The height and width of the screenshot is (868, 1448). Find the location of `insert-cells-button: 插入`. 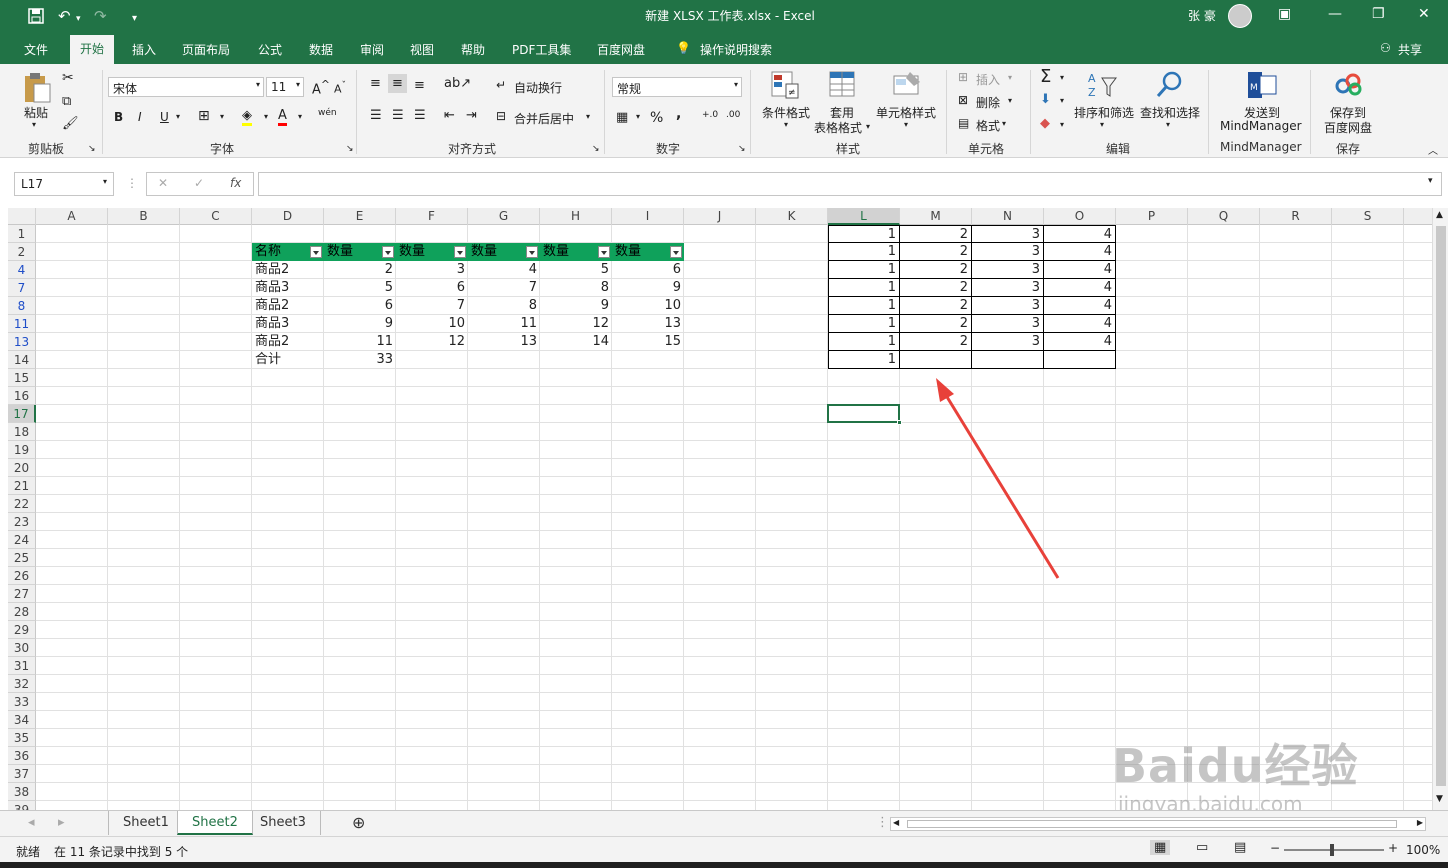

insert-cells-button: 插入 is located at coordinates (988, 79).